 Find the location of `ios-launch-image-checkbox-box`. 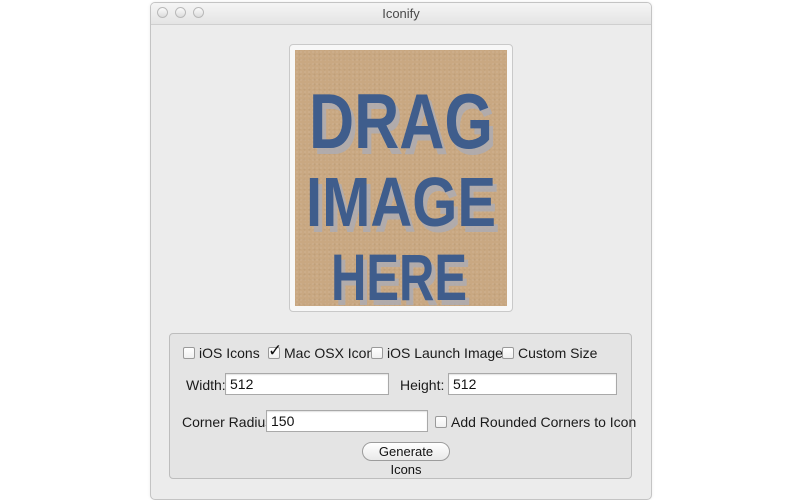

ios-launch-image-checkbox-box is located at coordinates (377, 353).